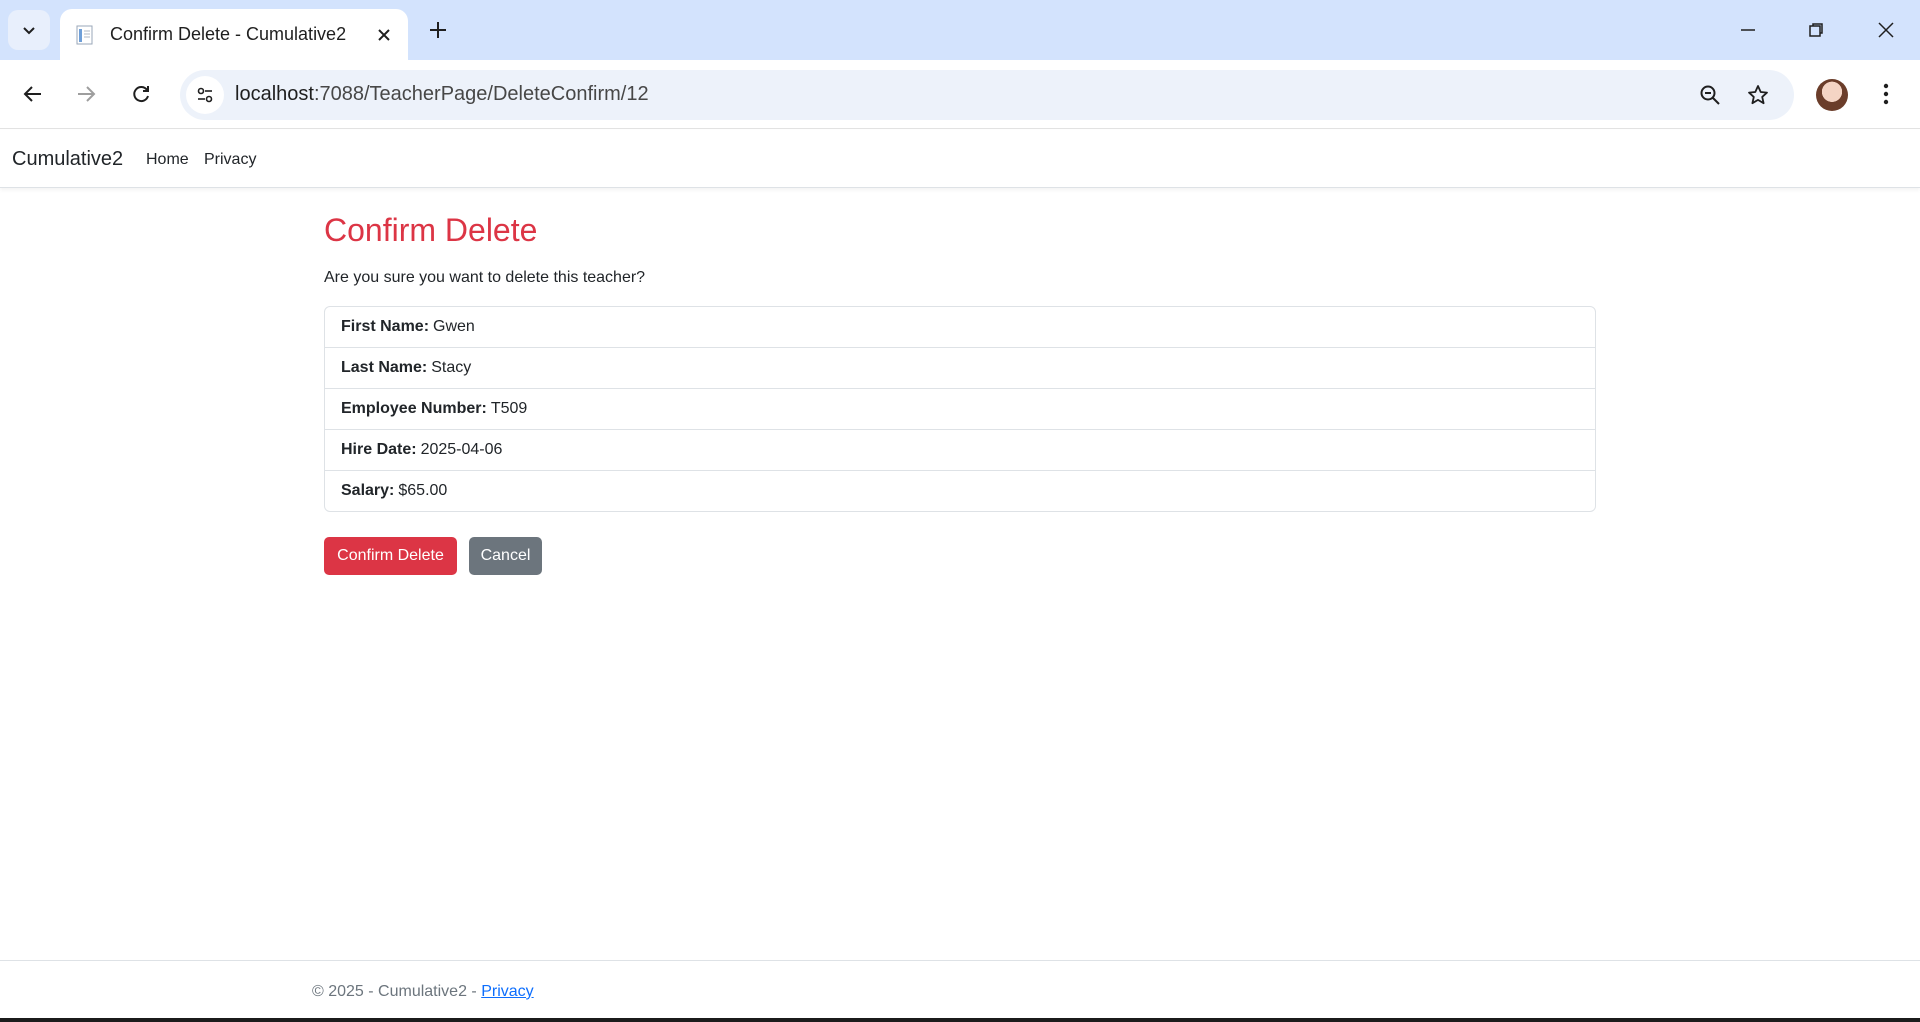 Image resolution: width=1920 pixels, height=1022 pixels. I want to click on detail-value: Stacy, so click(451, 367).